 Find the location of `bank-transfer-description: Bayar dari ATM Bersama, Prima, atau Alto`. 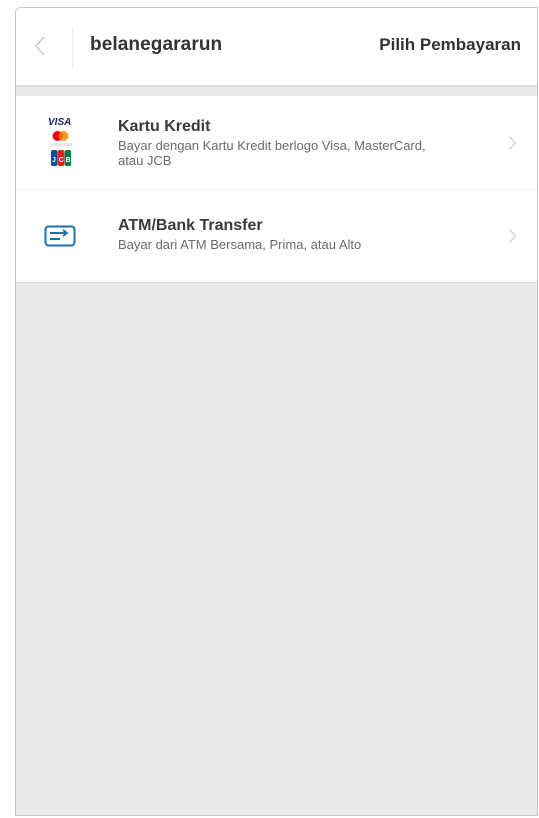

bank-transfer-description: Bayar dari ATM Bersama, Prima, atau Alto is located at coordinates (240, 244).